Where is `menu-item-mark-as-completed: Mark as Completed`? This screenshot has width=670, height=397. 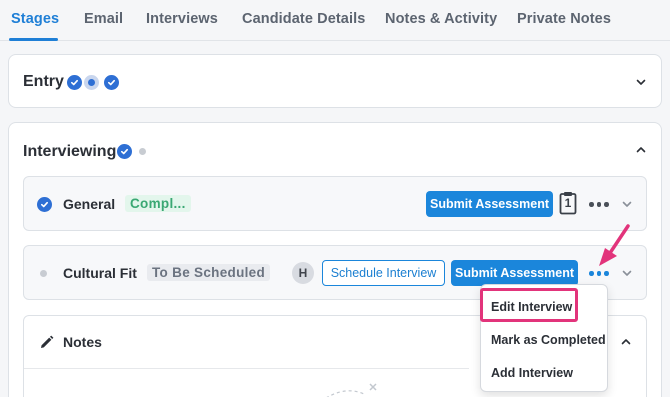
menu-item-mark-as-completed: Mark as Completed is located at coordinates (548, 340).